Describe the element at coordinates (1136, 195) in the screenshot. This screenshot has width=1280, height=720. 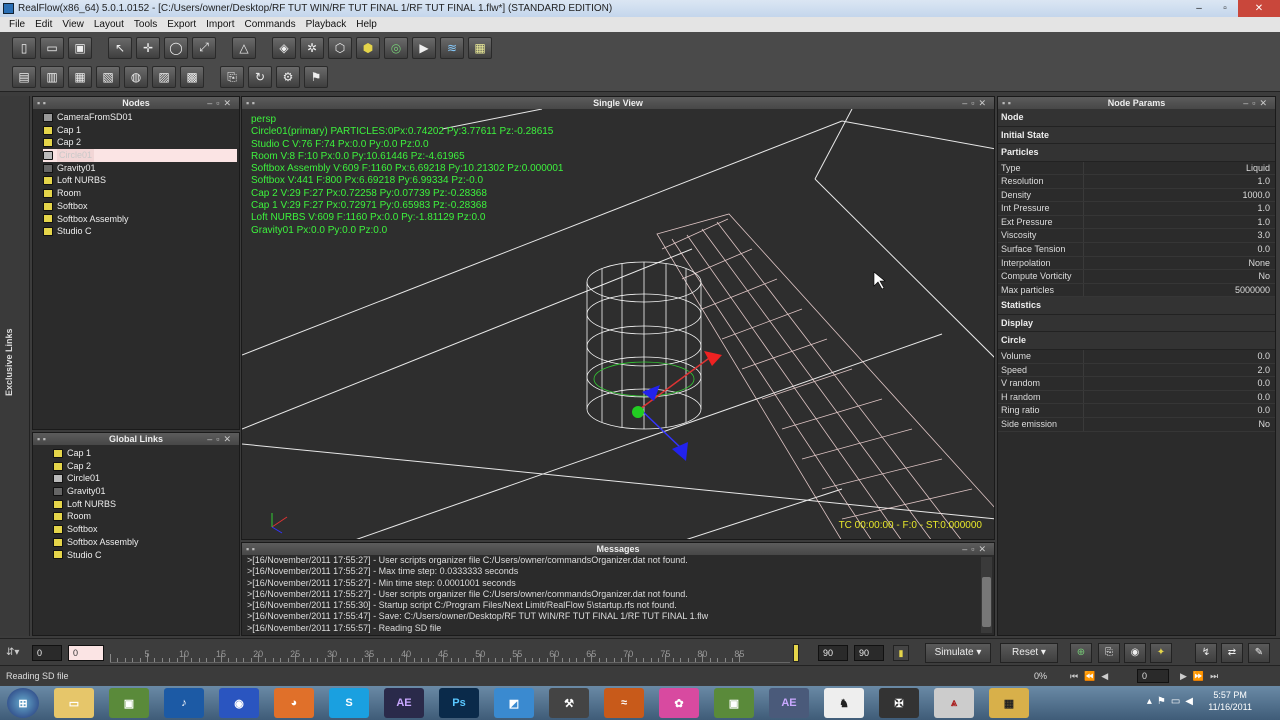
I see `param-row: Density 1000.0` at that location.